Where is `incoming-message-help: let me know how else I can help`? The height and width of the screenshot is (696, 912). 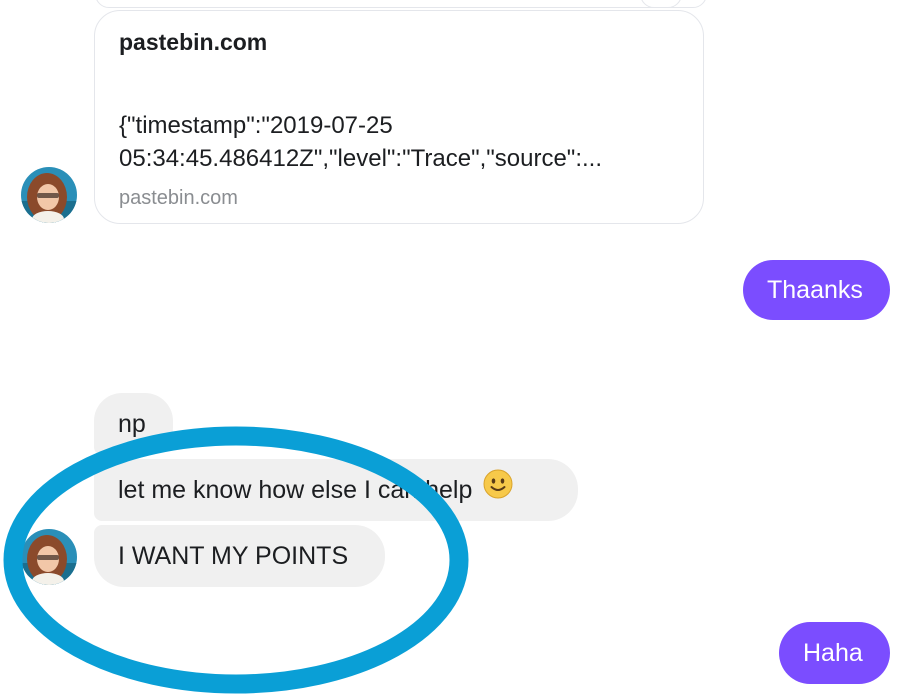
incoming-message-help: let me know how else I can help is located at coordinates (336, 490).